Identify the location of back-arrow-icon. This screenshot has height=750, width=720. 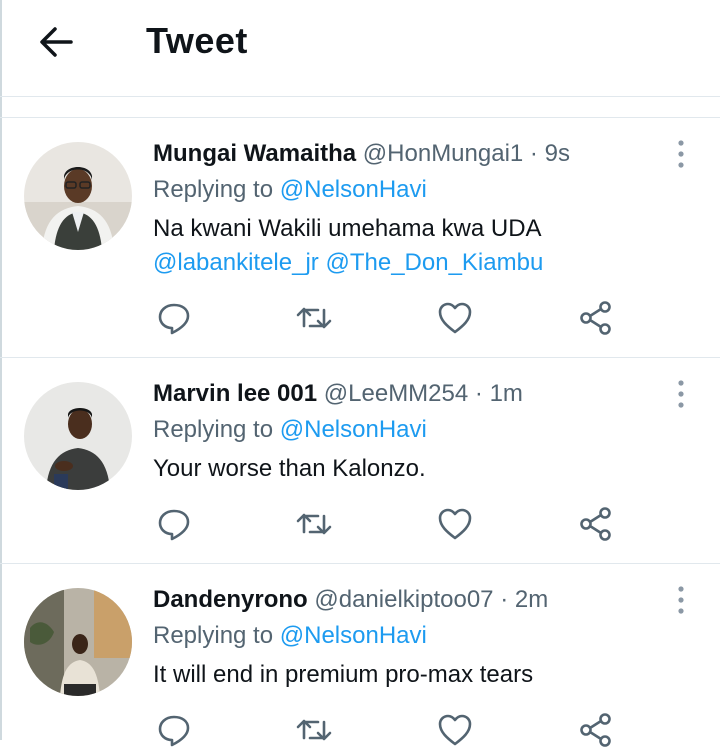
(56, 42).